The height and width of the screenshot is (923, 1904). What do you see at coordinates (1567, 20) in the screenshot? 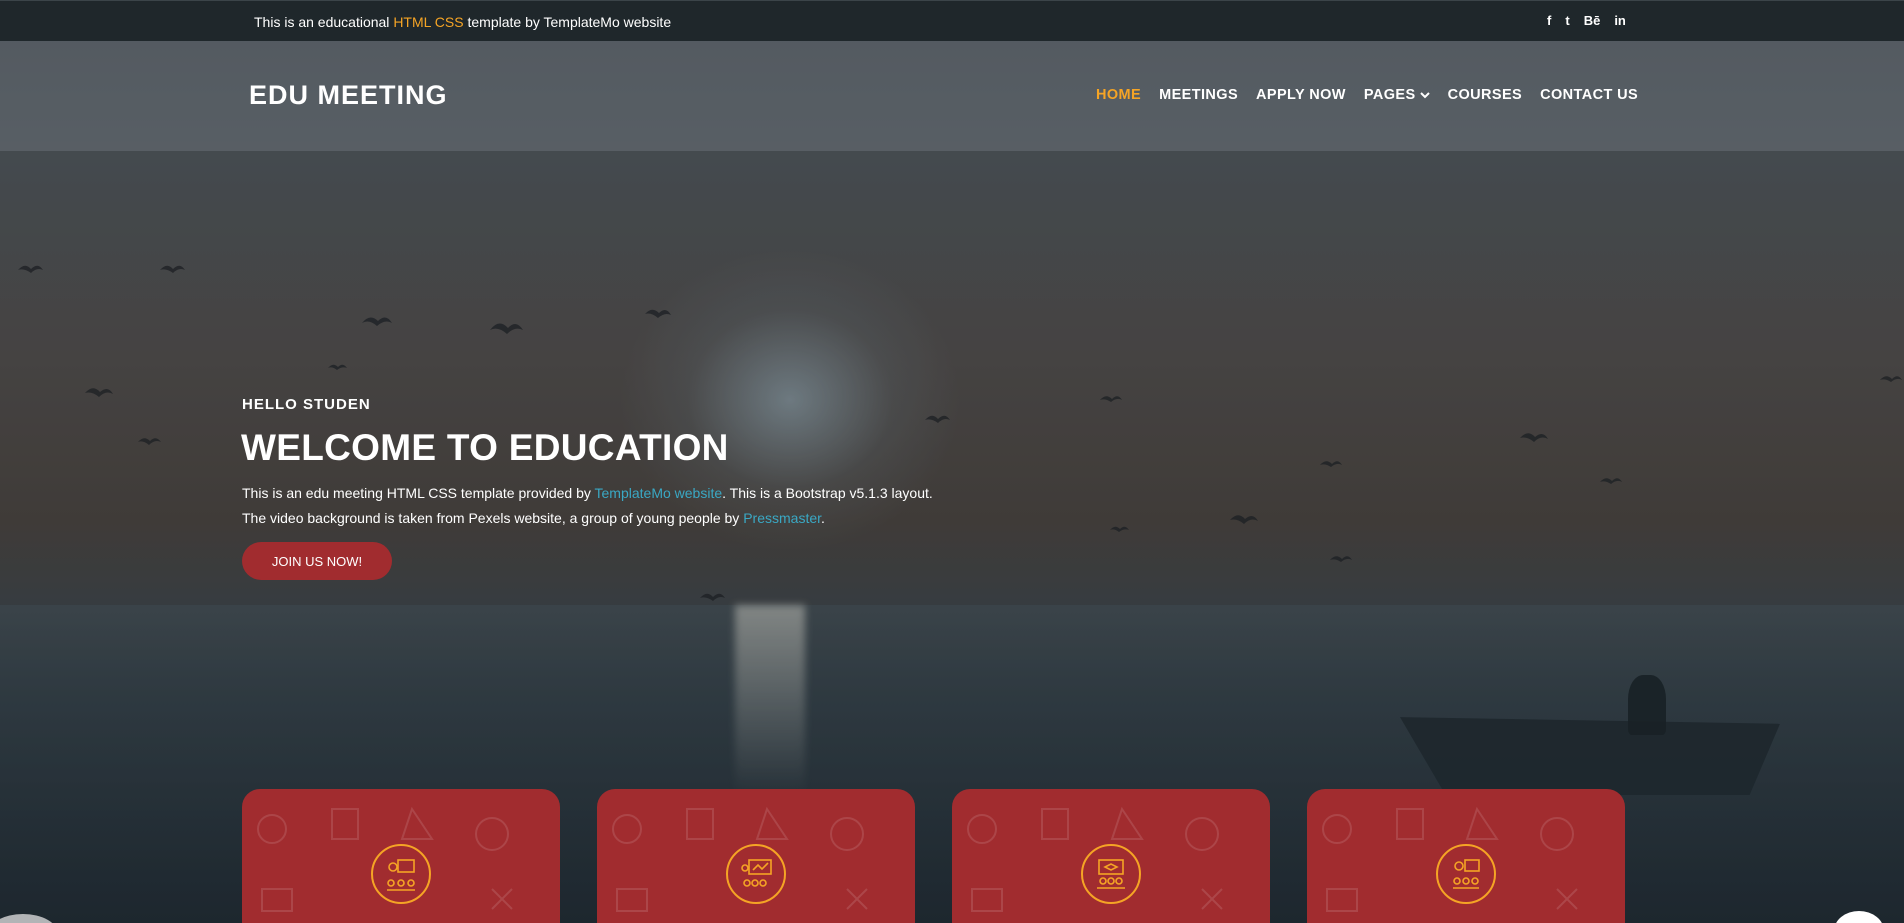
I see `twitter-icon: t` at bounding box center [1567, 20].